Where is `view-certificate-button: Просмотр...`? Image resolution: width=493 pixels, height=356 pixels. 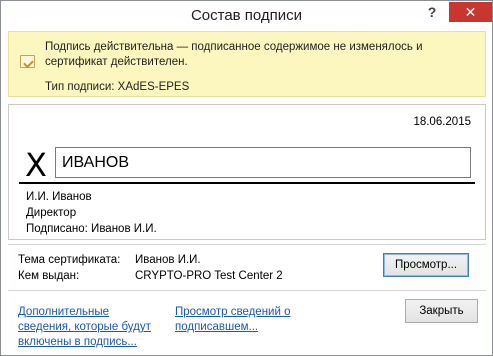
view-certificate-button: Просмотр... is located at coordinates (426, 265).